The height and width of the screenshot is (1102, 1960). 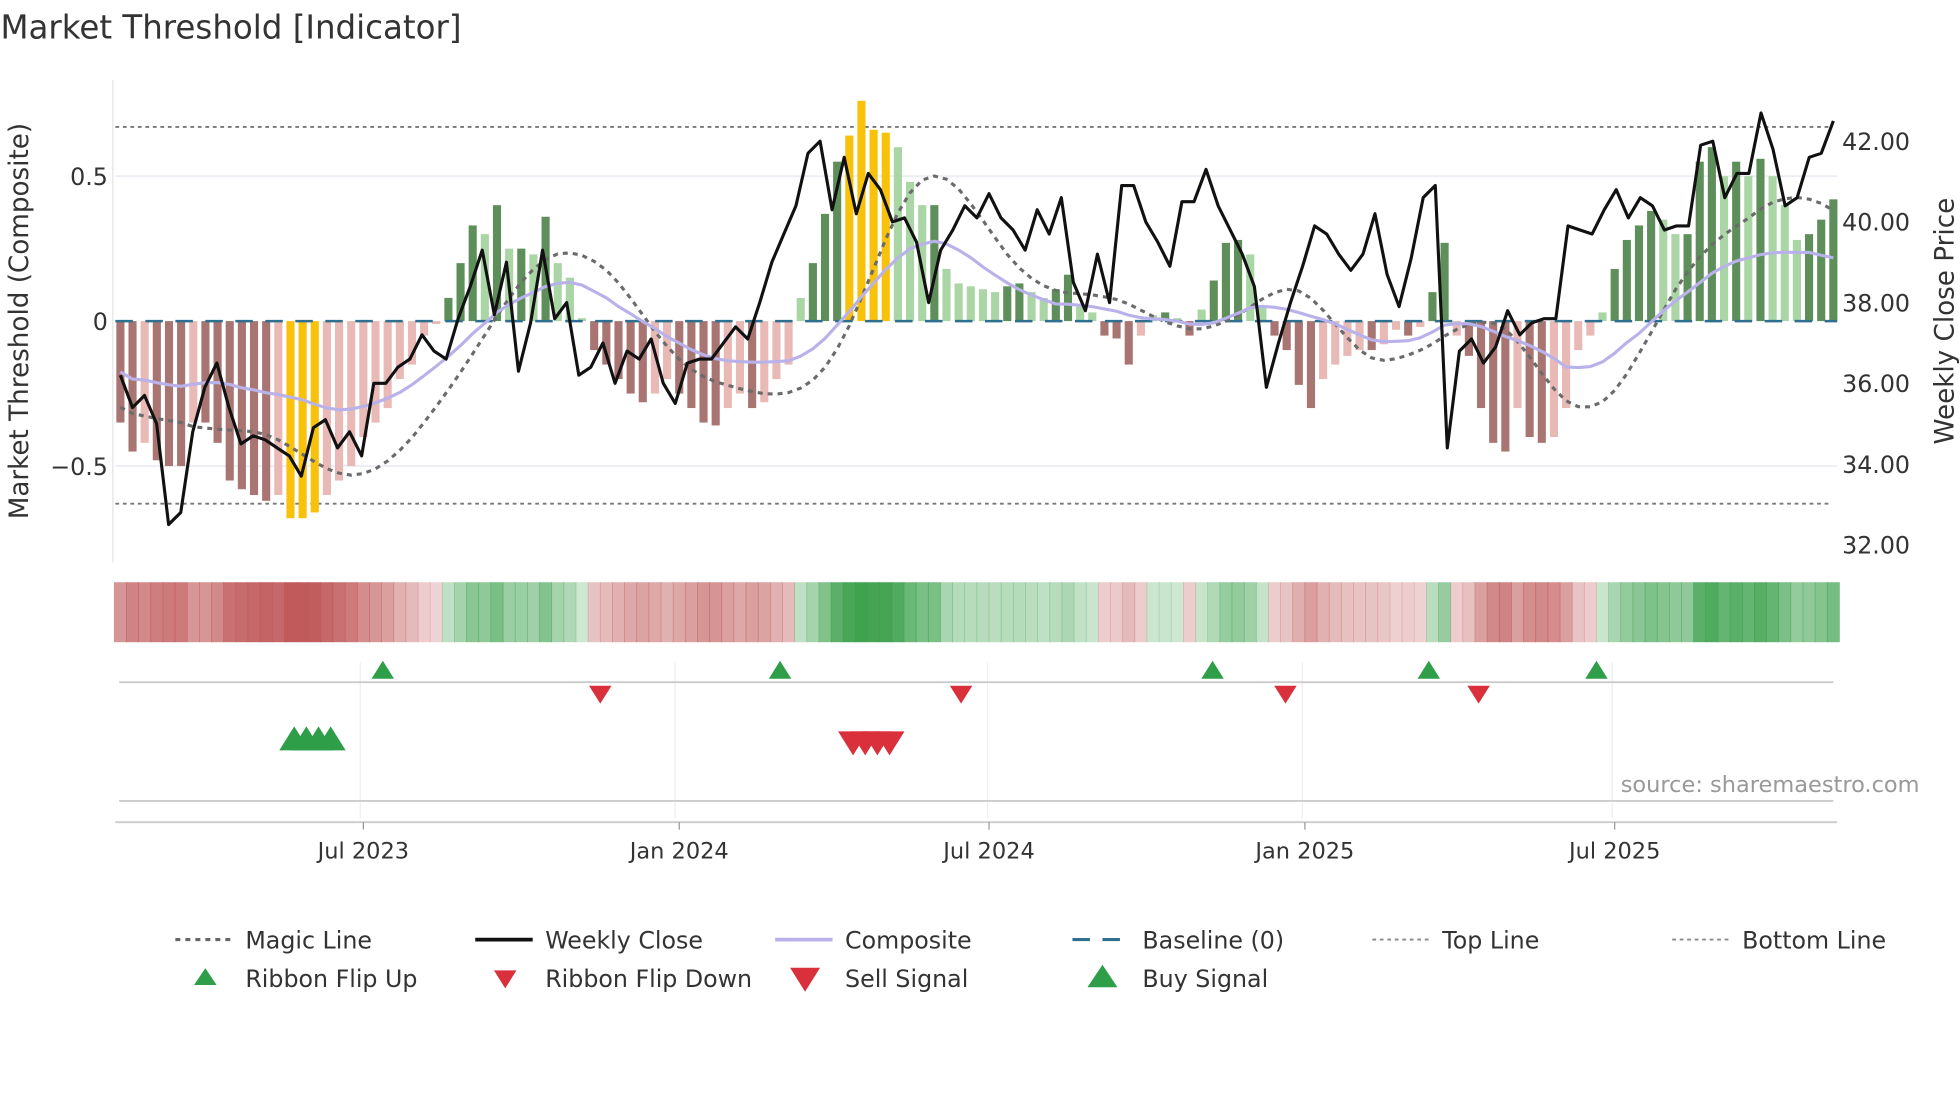 I want to click on y-tick-right: 36.00, so click(x=1876, y=384).